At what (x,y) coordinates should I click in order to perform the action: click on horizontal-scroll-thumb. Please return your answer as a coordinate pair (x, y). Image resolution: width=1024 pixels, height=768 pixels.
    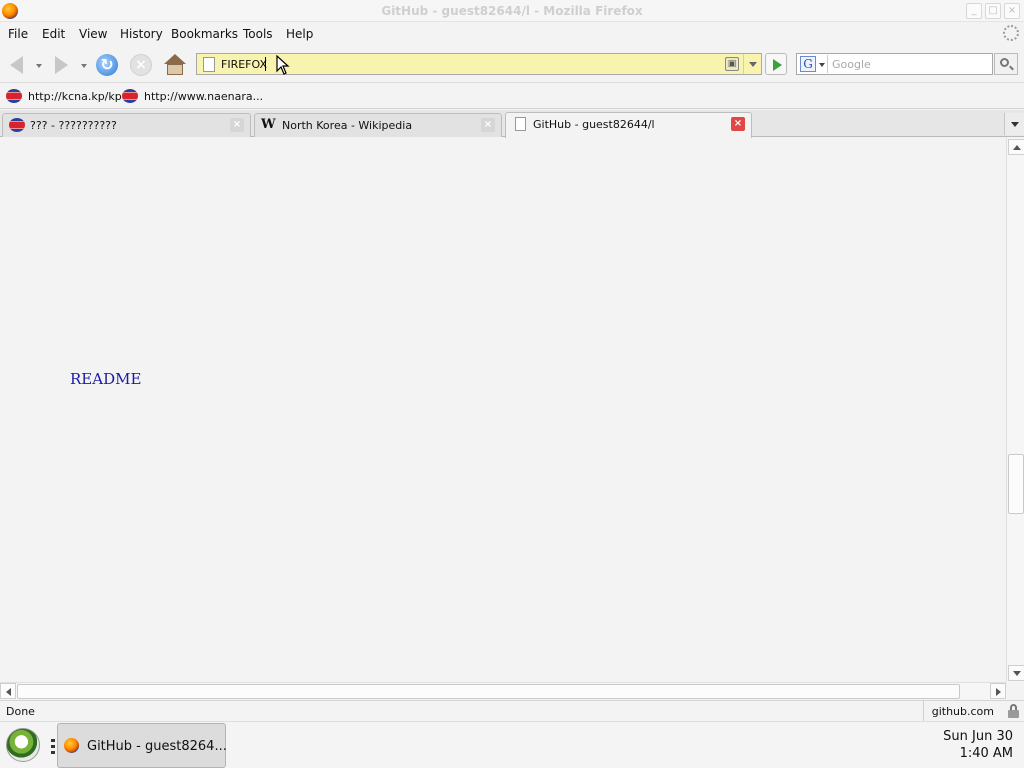
    Looking at the image, I should click on (488, 691).